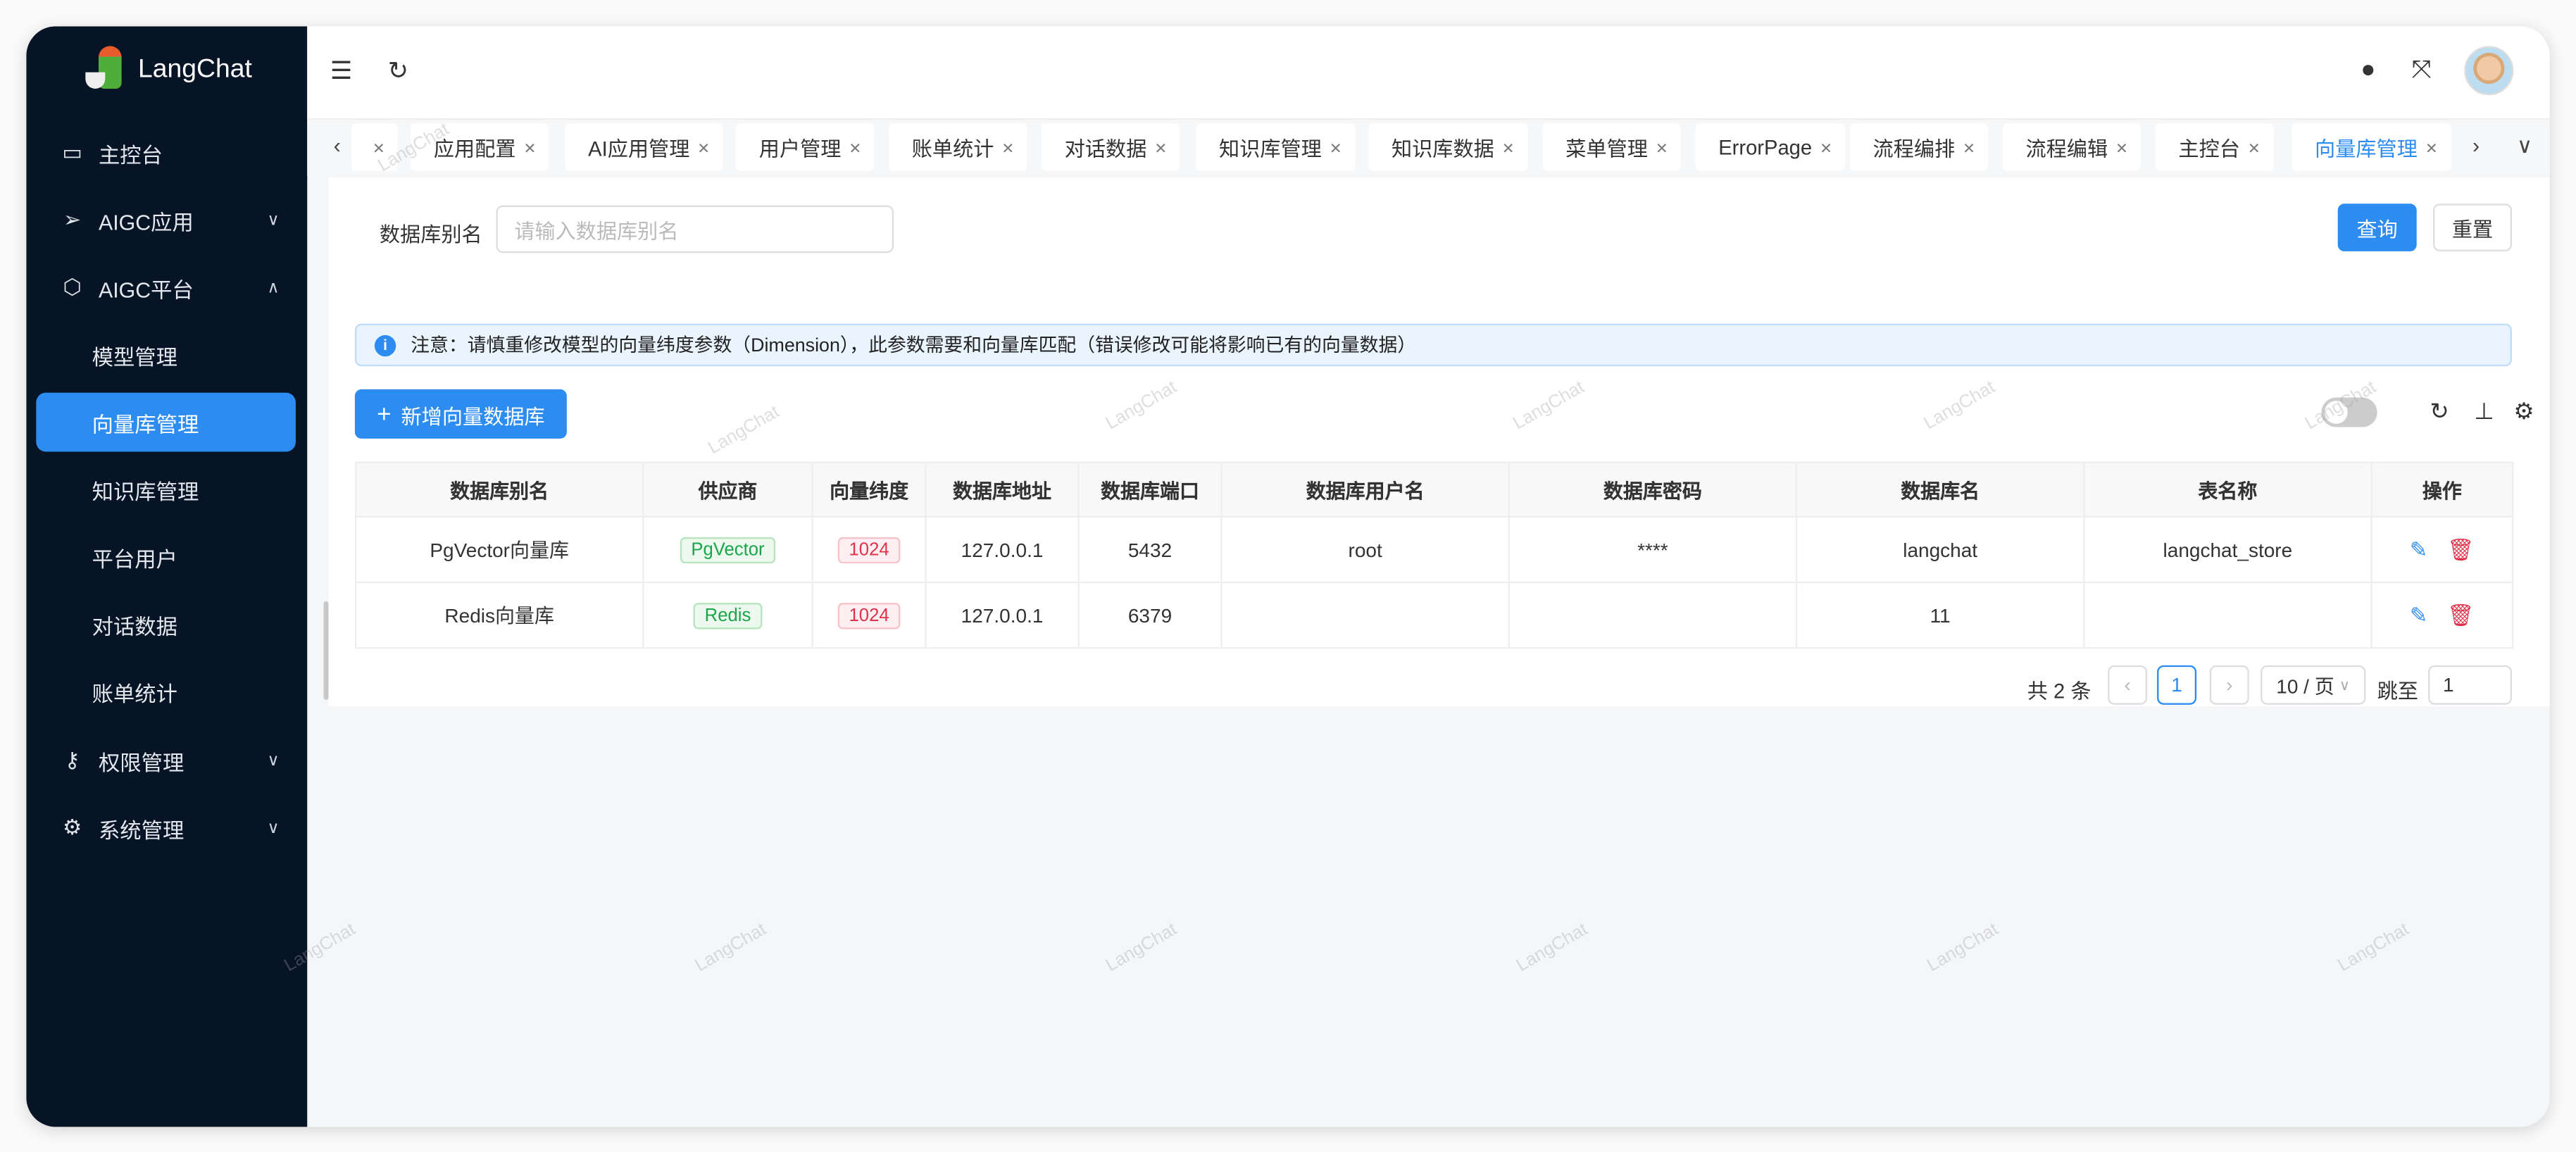  I want to click on sidebar-item-billing: 账单统计, so click(166, 691).